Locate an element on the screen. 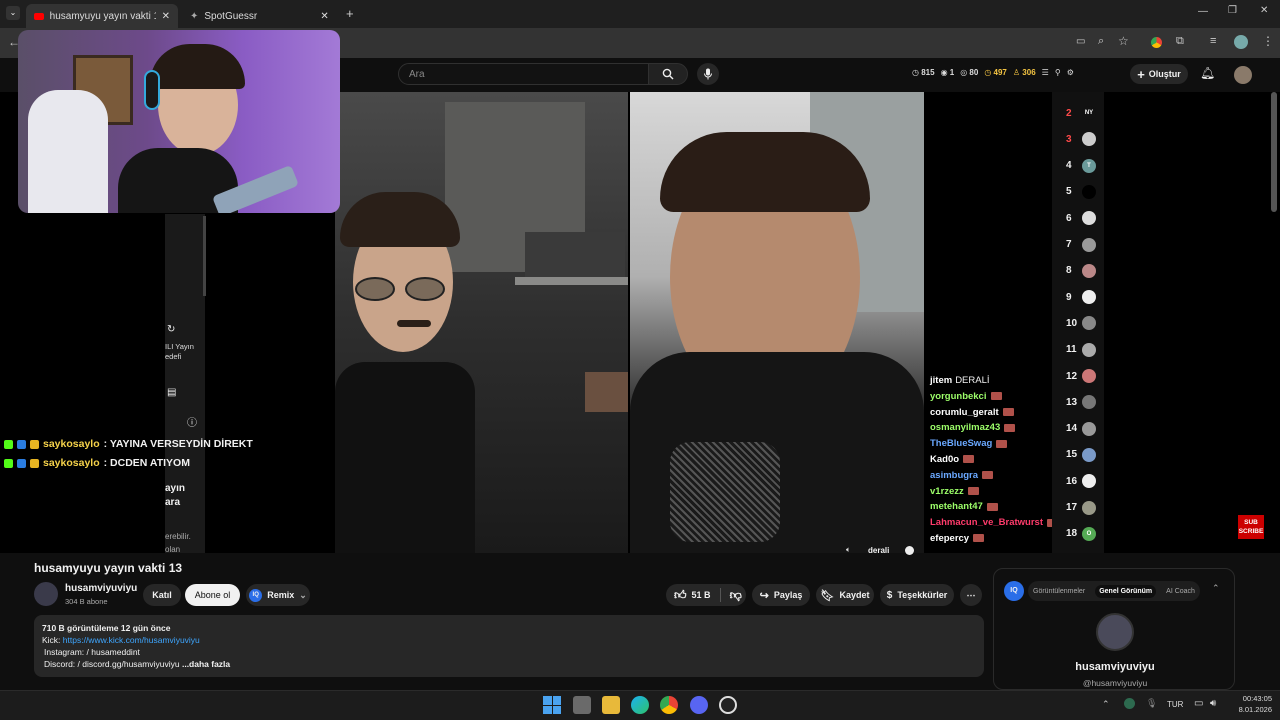  channel-name: husamviyuviyu is located at coordinates (101, 588).